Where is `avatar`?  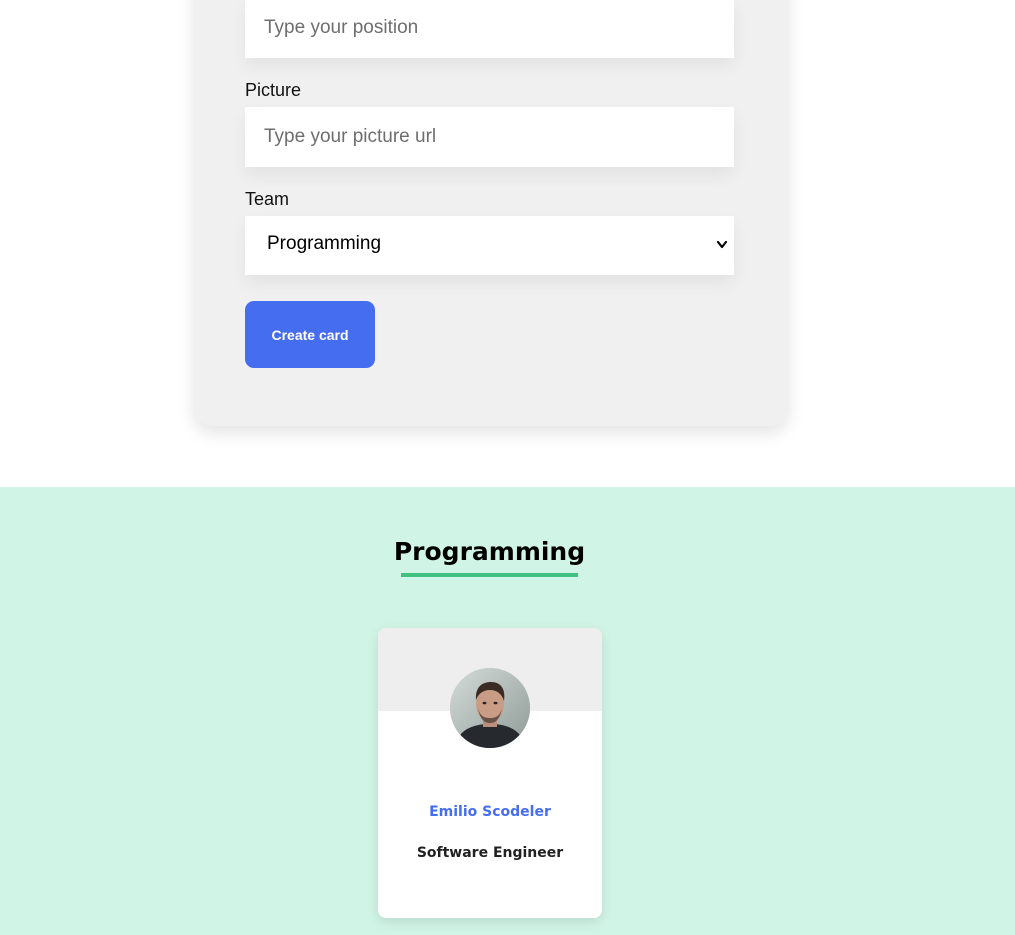
avatar is located at coordinates (490, 708).